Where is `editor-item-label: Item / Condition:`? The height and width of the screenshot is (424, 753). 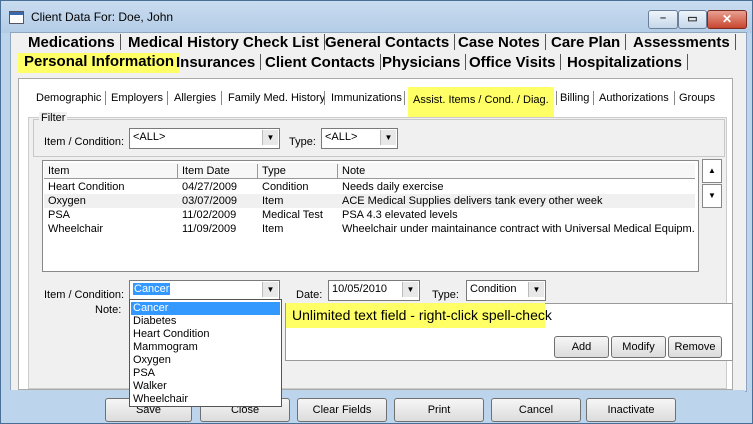
editor-item-label: Item / Condition: is located at coordinates (84, 295).